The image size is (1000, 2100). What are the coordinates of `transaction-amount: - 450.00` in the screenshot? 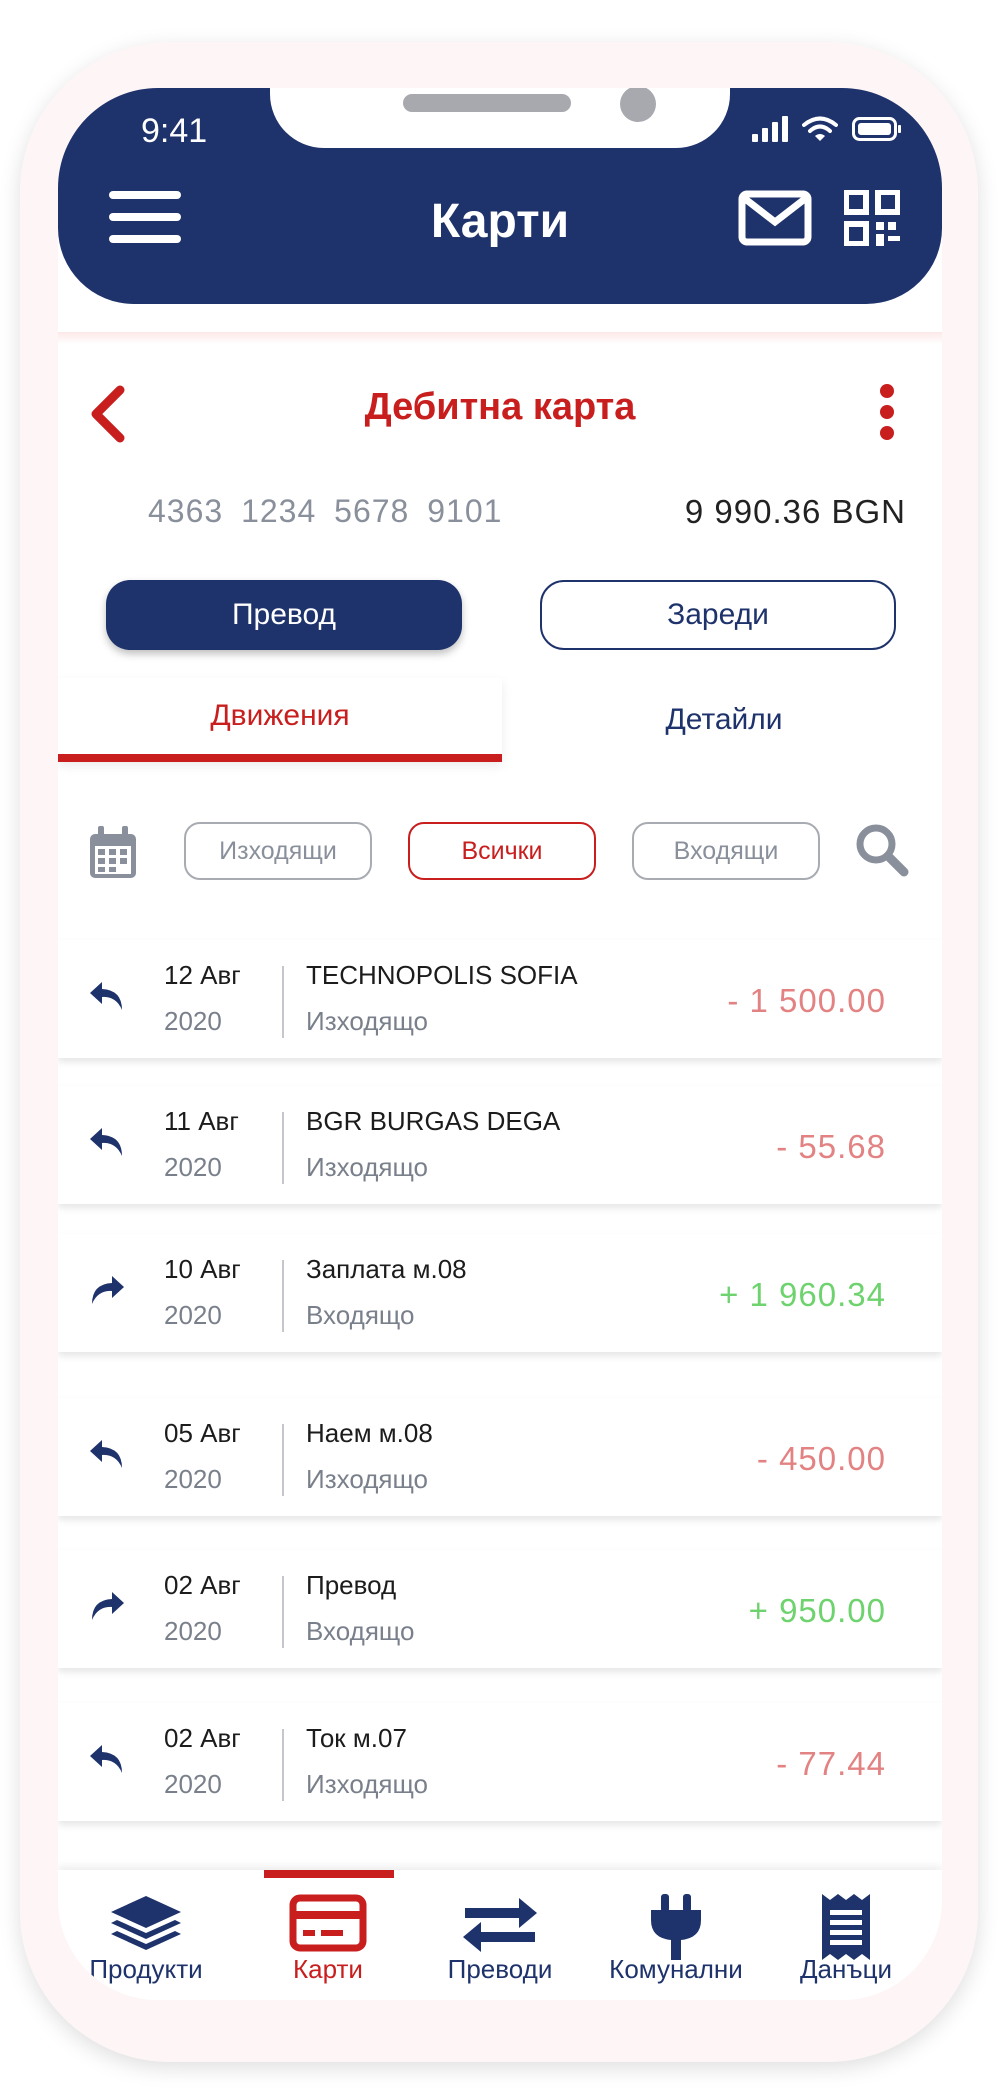 It's located at (821, 1458).